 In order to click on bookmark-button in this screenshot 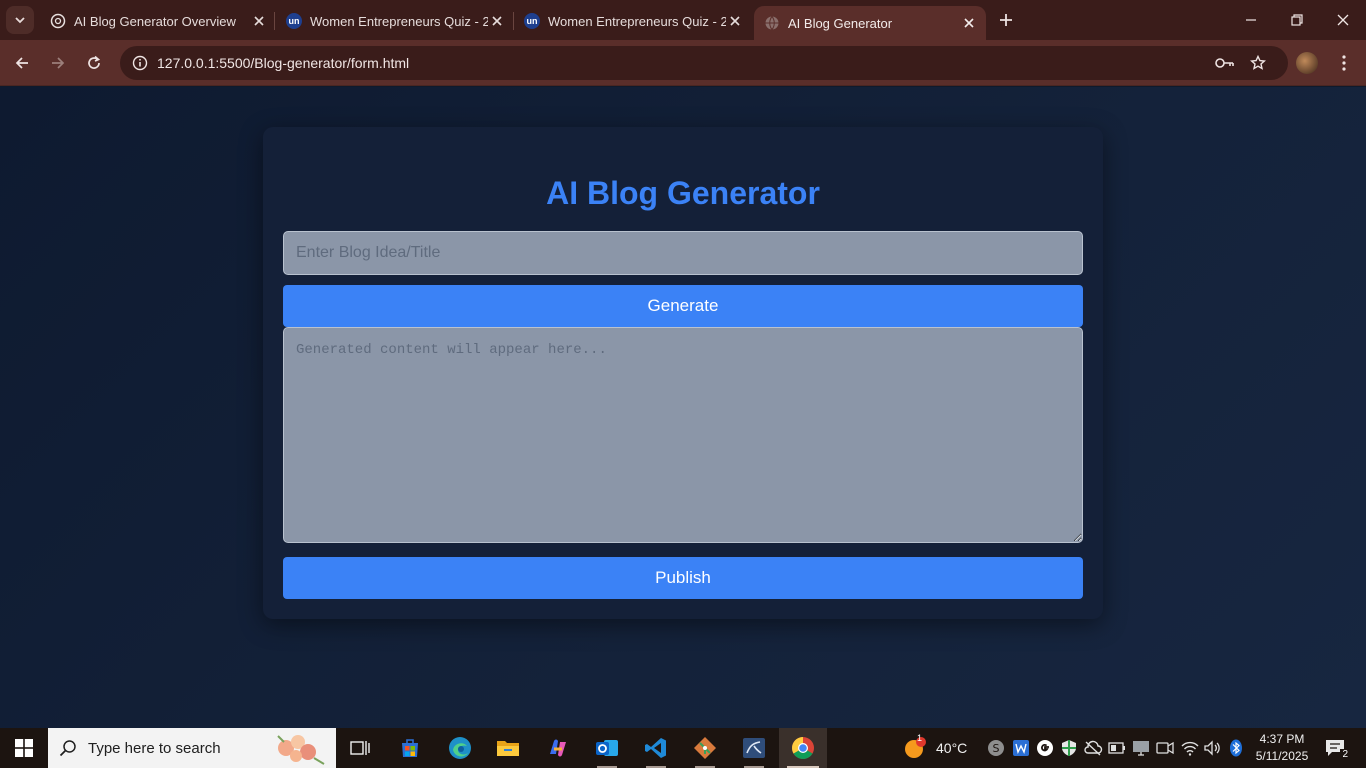, I will do `click(1258, 63)`.